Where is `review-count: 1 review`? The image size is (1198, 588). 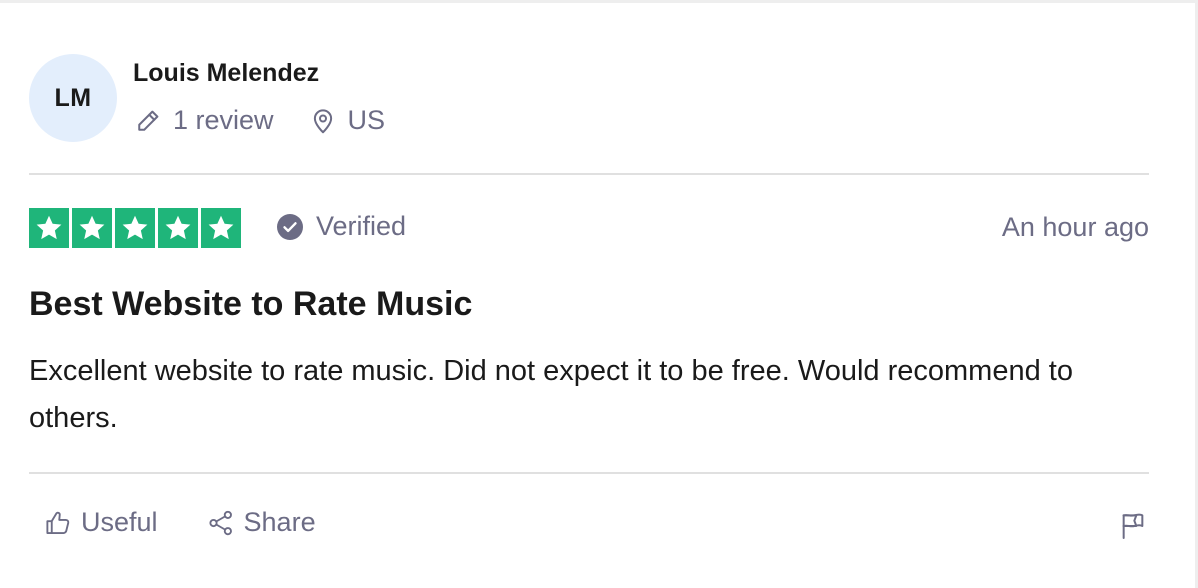
review-count: 1 review is located at coordinates (203, 120).